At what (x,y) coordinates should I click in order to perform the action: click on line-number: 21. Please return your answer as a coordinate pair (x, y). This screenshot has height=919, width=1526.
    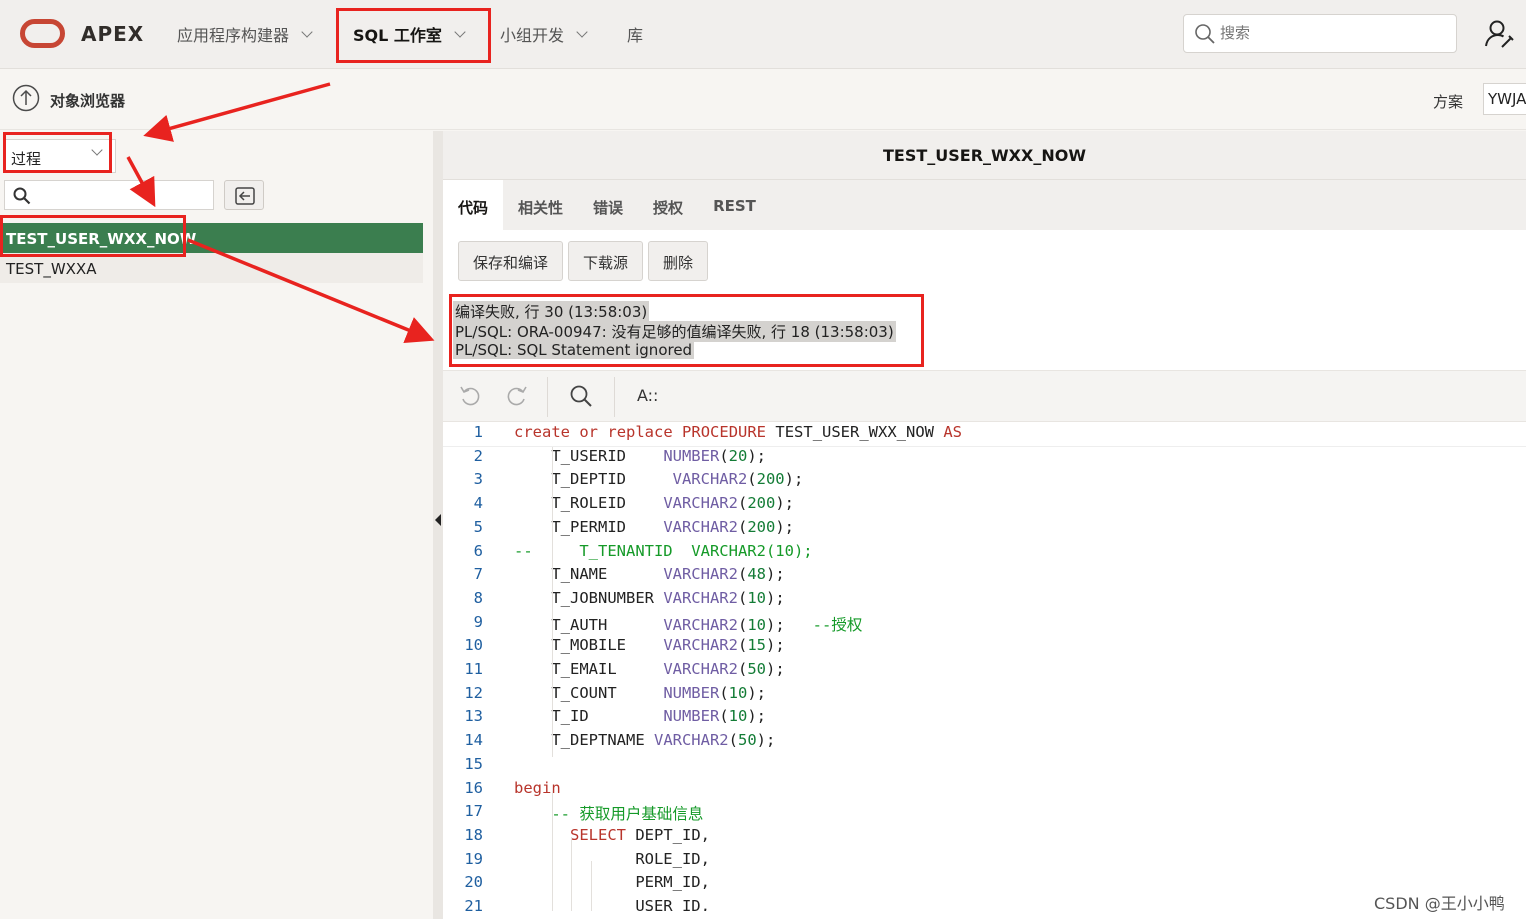
    Looking at the image, I should click on (473, 904).